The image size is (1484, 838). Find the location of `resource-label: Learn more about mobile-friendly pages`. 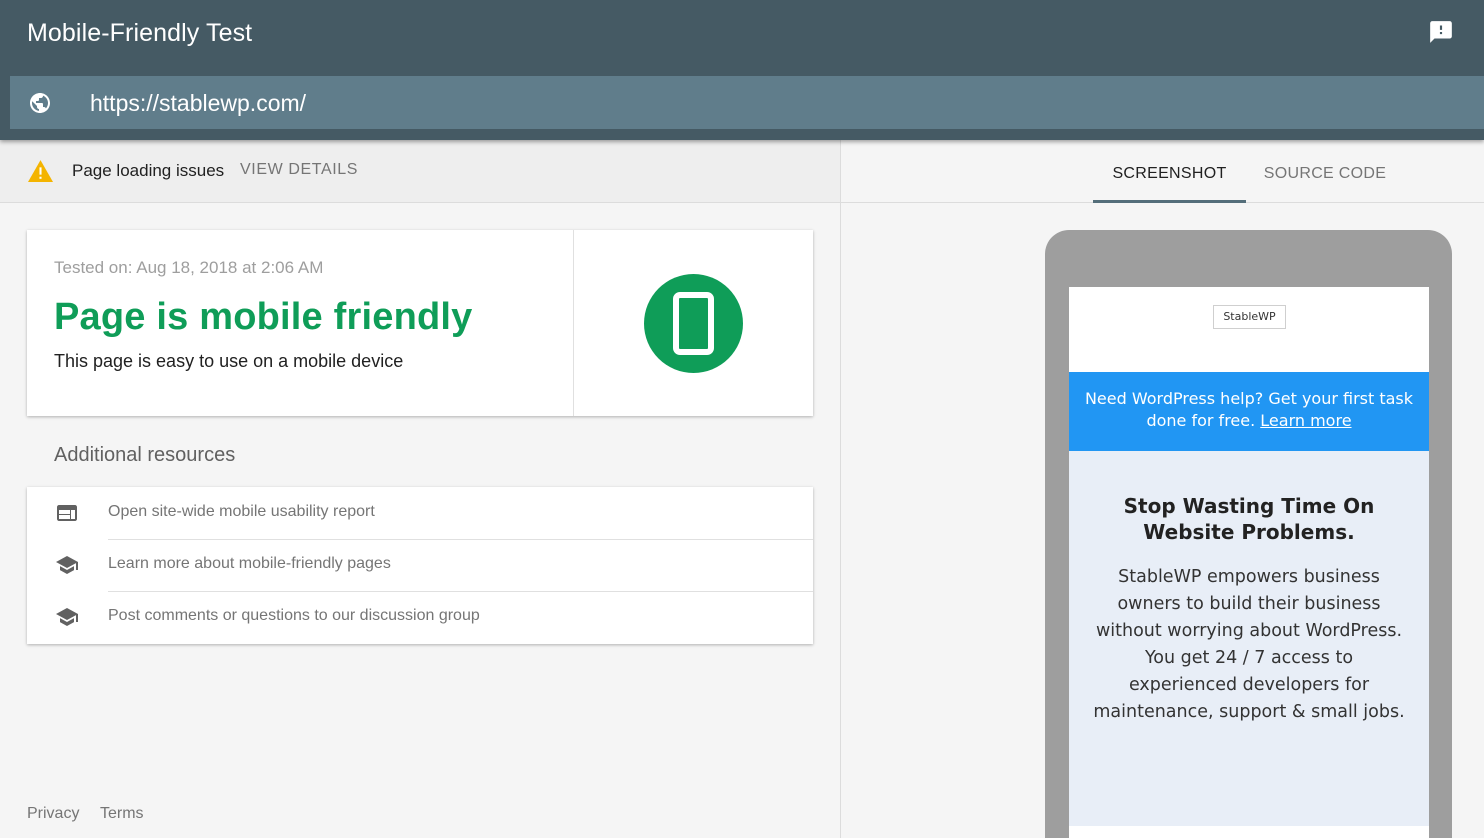

resource-label: Learn more about mobile-friendly pages is located at coordinates (249, 563).